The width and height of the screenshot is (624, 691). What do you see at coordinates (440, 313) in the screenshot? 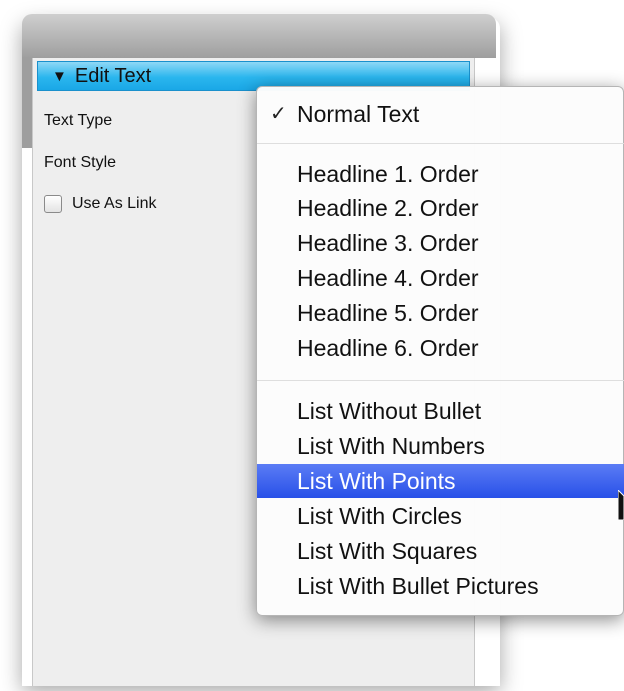
I see `menu-item-headline-5: Headline 5. Order` at bounding box center [440, 313].